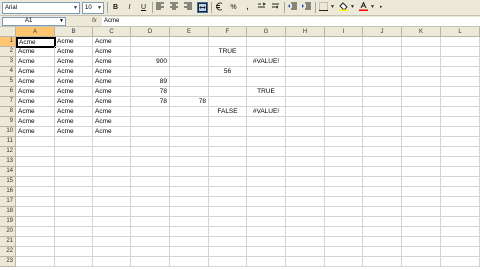 This screenshot has width=480, height=270. Describe the element at coordinates (228, 42) in the screenshot. I see `cell-f1` at that location.